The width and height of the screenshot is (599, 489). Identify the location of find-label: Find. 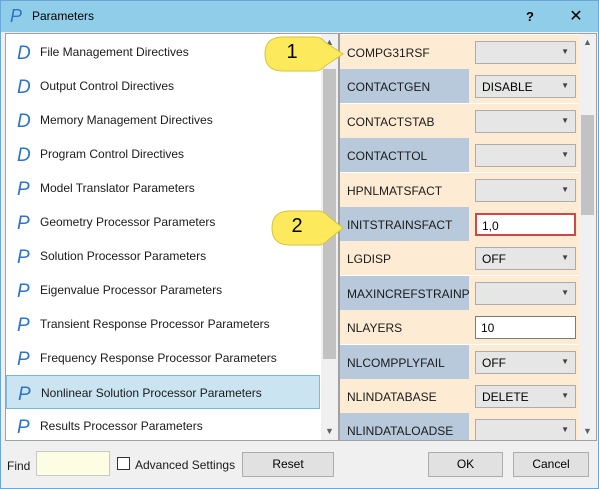
(19, 466).